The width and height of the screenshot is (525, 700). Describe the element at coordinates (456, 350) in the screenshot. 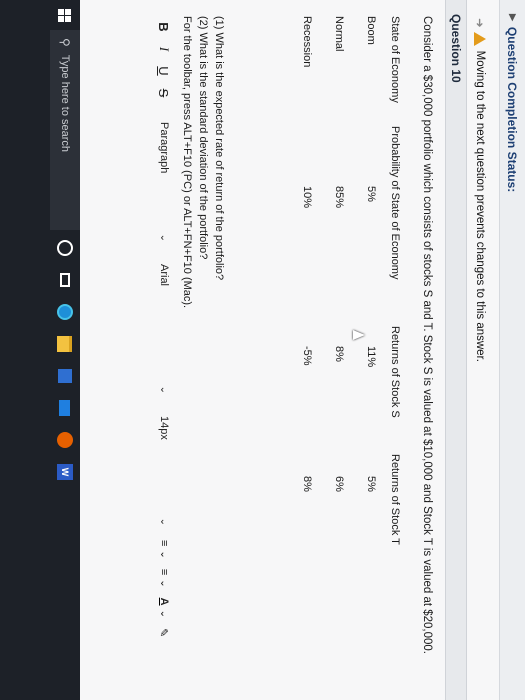

I see `question-header: Question 10` at that location.